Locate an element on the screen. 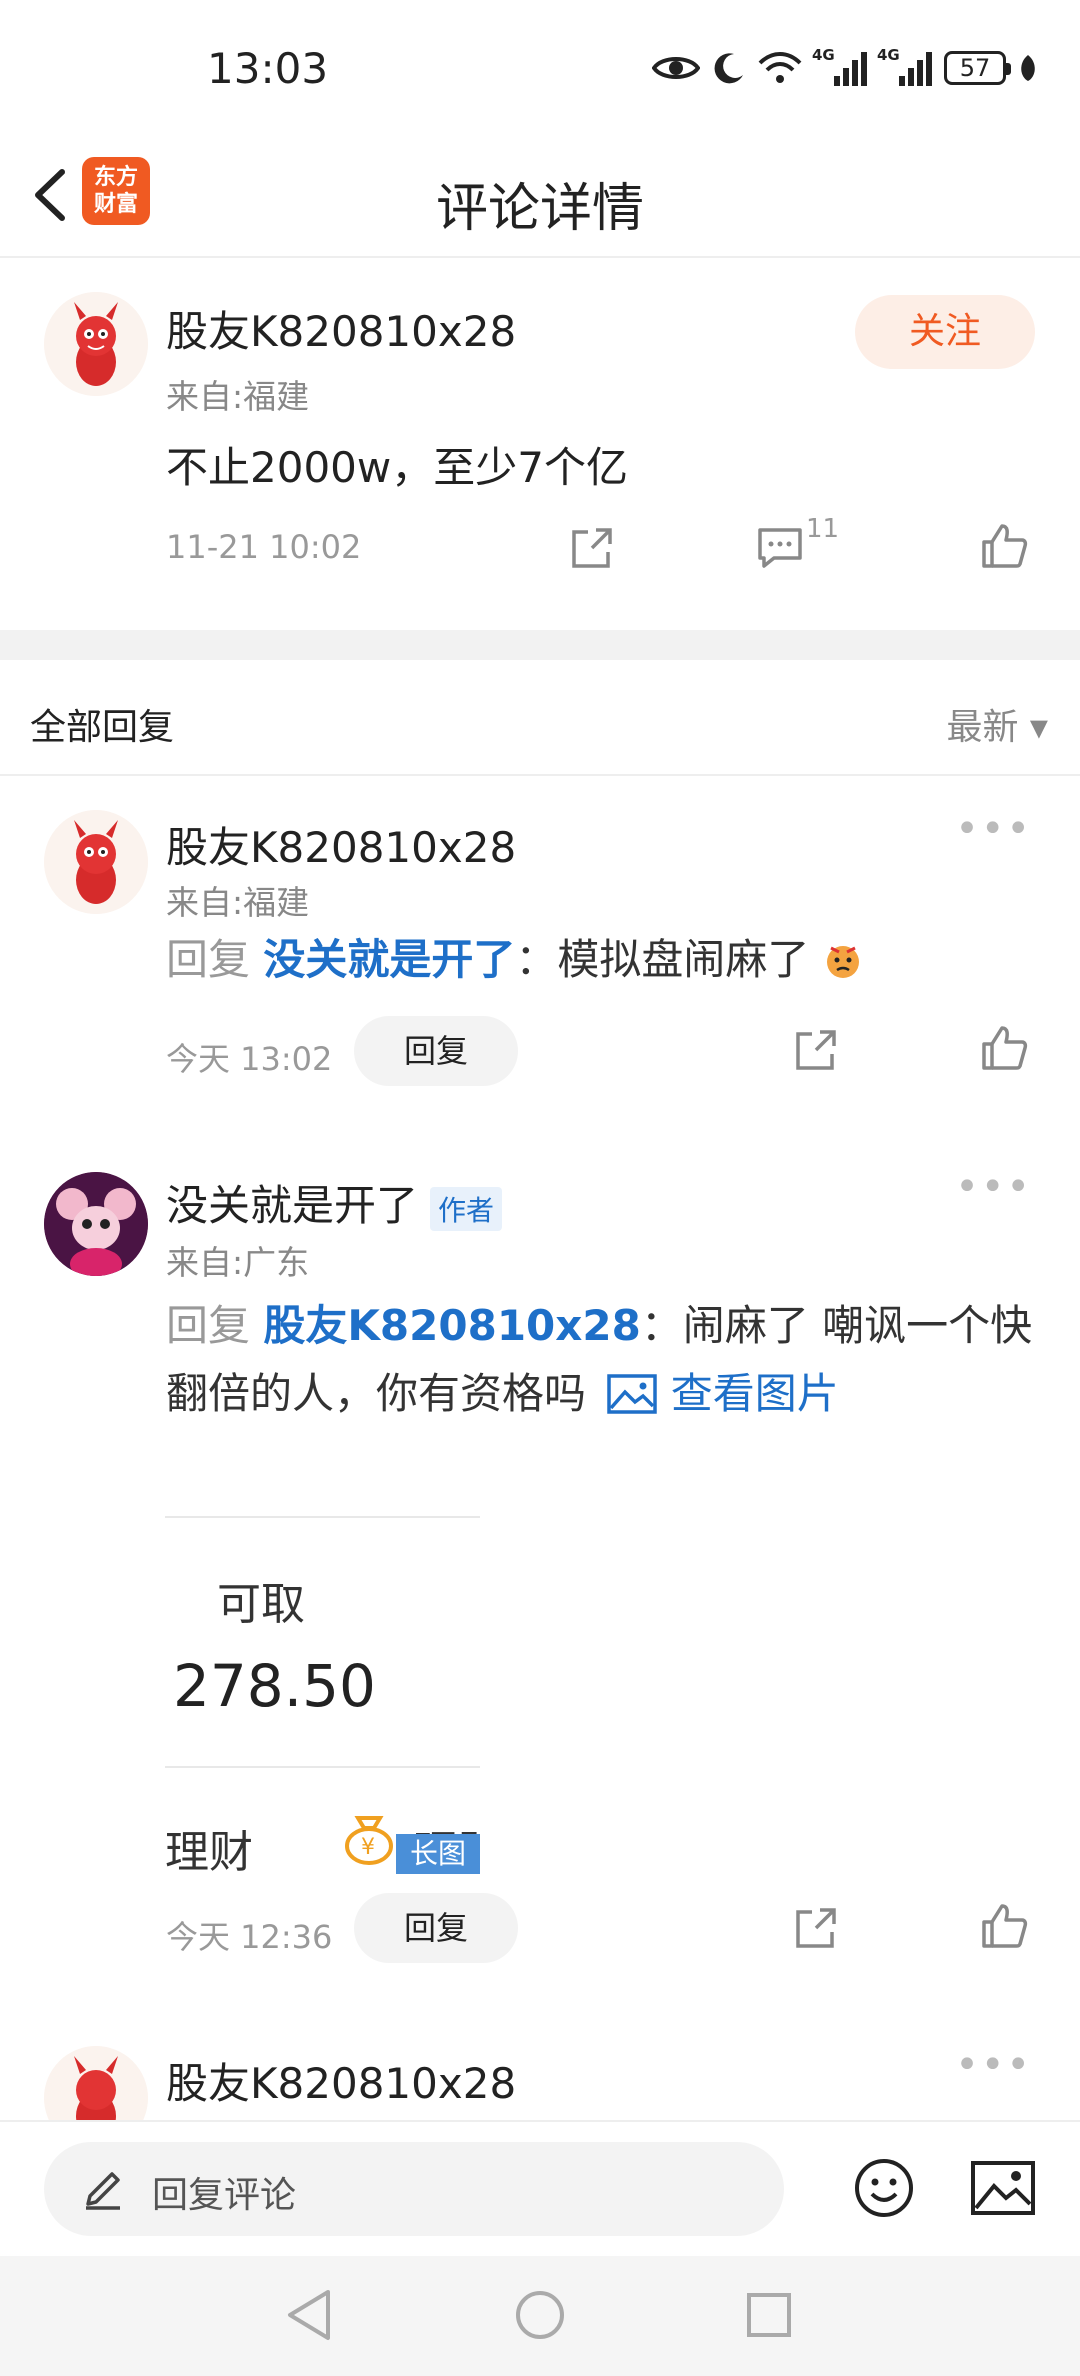 The height and width of the screenshot is (2376, 1080). long-image-badge: 长图 is located at coordinates (438, 1854).